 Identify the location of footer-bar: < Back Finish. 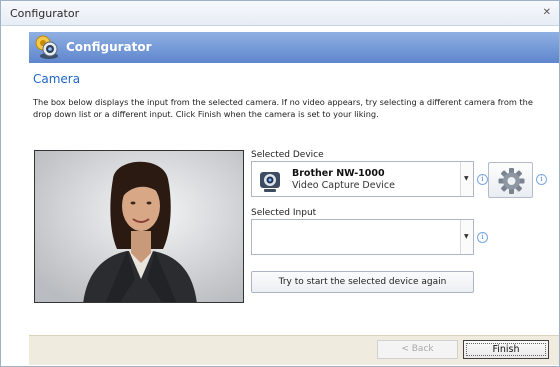
(294, 350).